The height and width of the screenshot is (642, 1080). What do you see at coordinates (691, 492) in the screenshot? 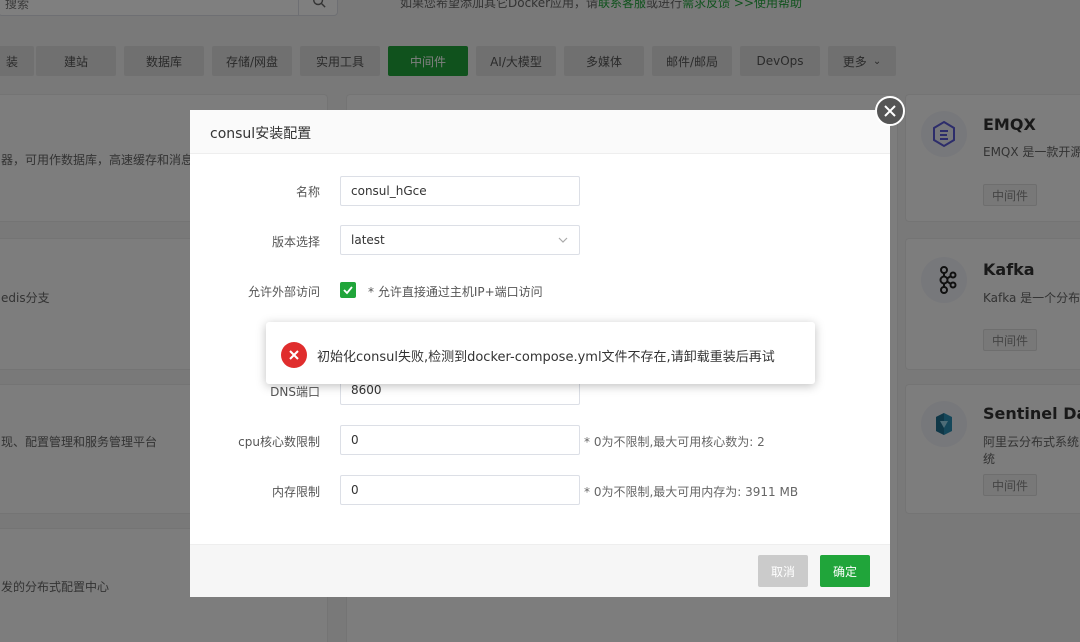
I see `memory-limit-note: * 0为不限制,最大可用内存为: 3911 MB` at bounding box center [691, 492].